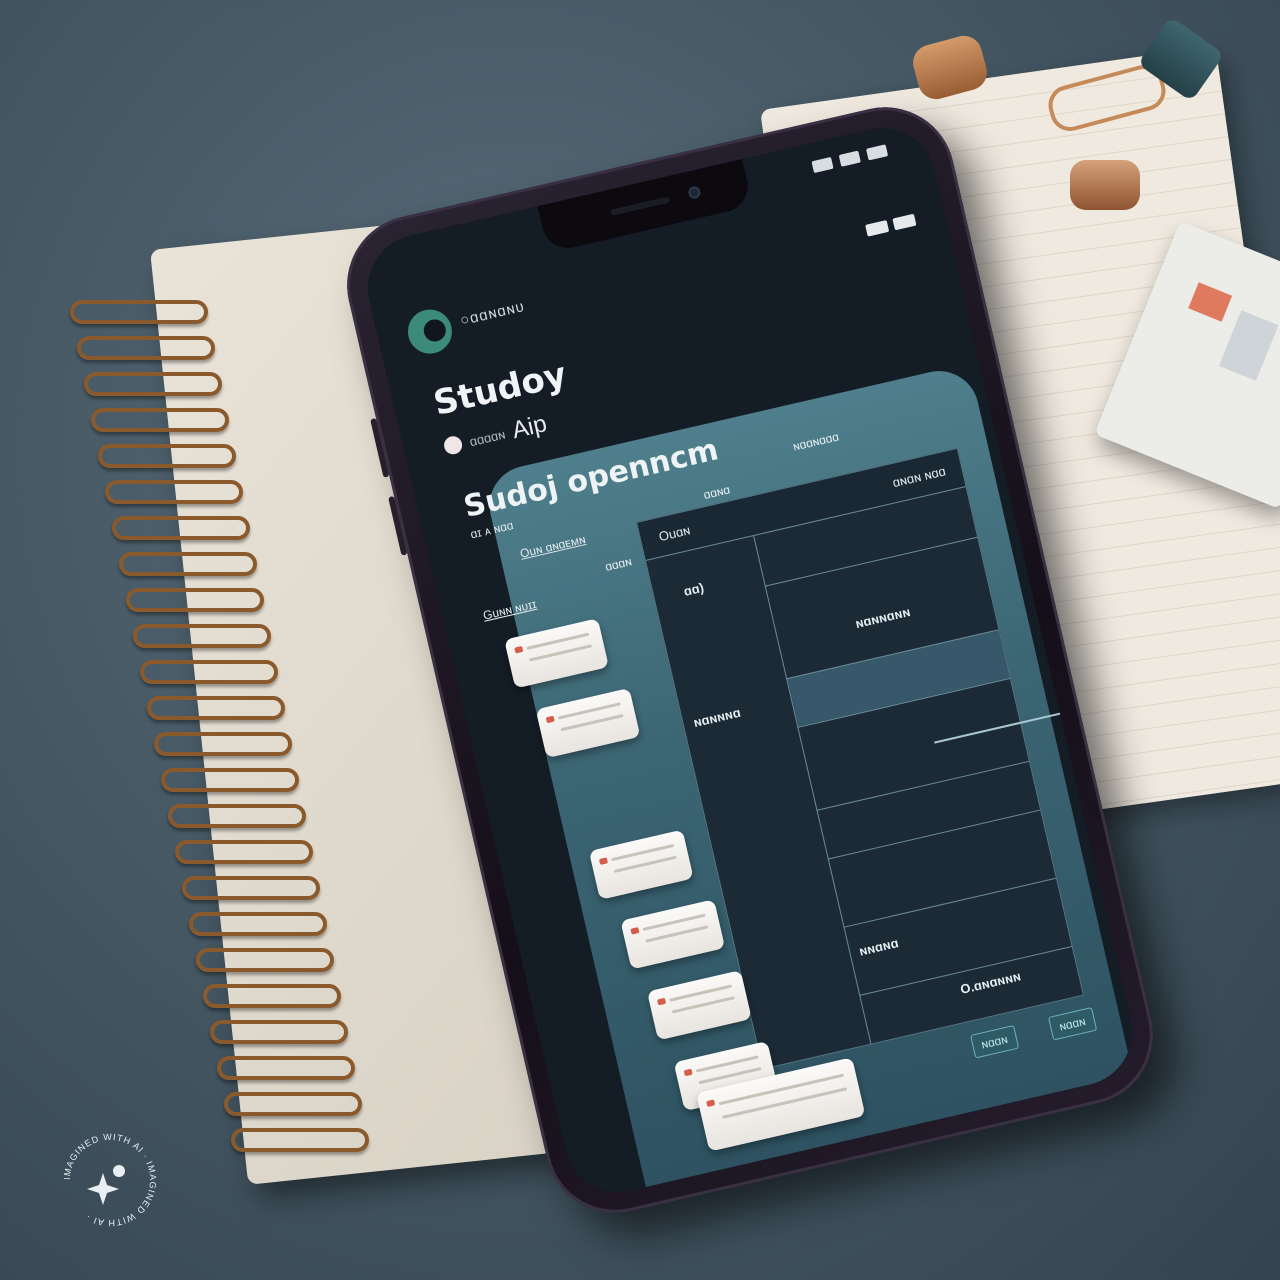  Describe the element at coordinates (1007, 725) in the screenshot. I see `progress-line` at that location.